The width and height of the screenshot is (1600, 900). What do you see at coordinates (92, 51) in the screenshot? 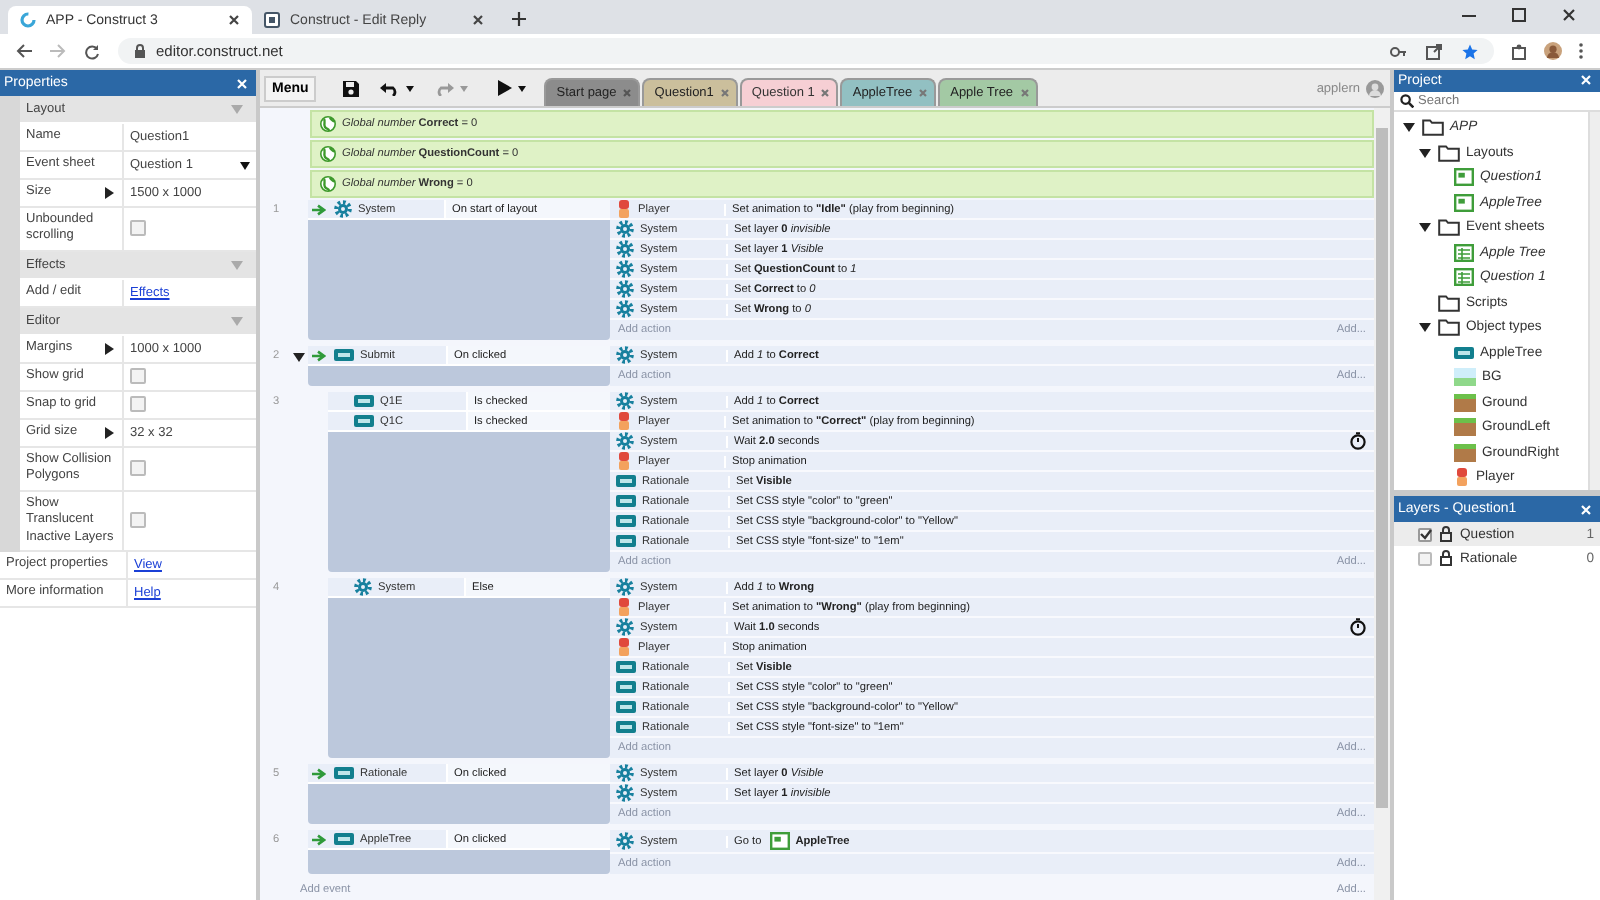
I see `reload-icon` at bounding box center [92, 51].